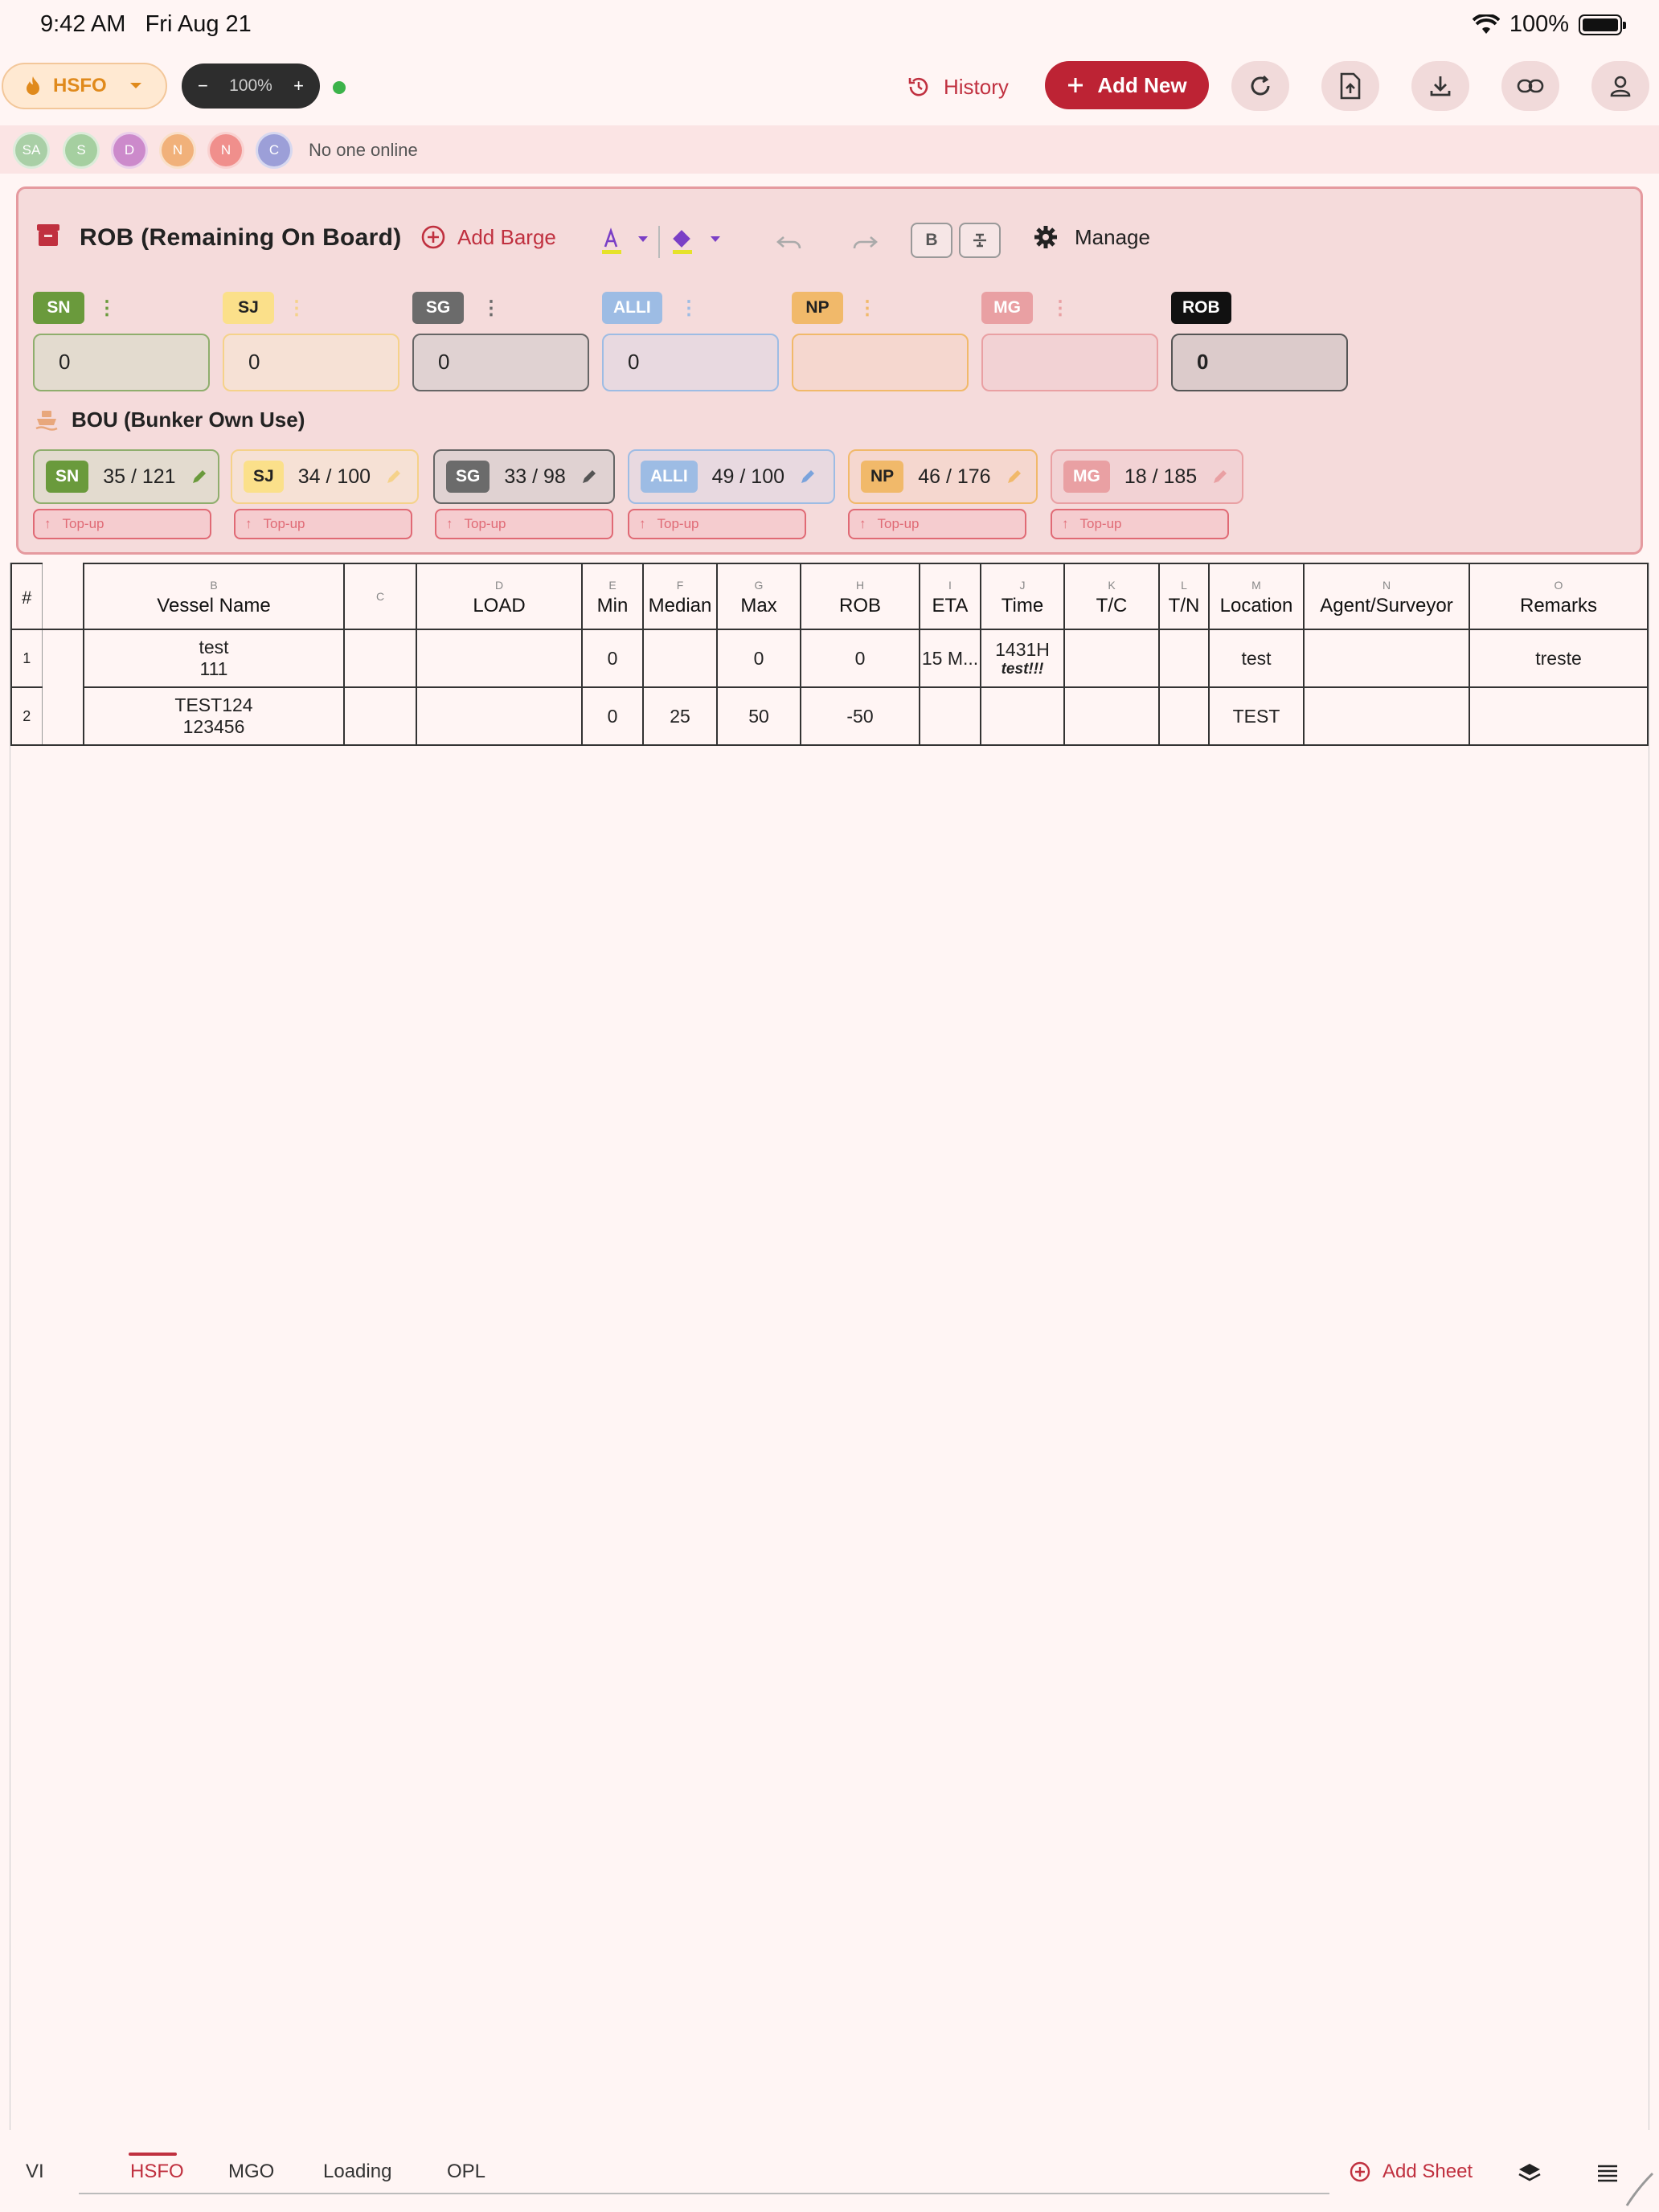 This screenshot has width=1659, height=2212. What do you see at coordinates (717, 524) in the screenshot?
I see `topup-button-alli: ↑ Top-up` at bounding box center [717, 524].